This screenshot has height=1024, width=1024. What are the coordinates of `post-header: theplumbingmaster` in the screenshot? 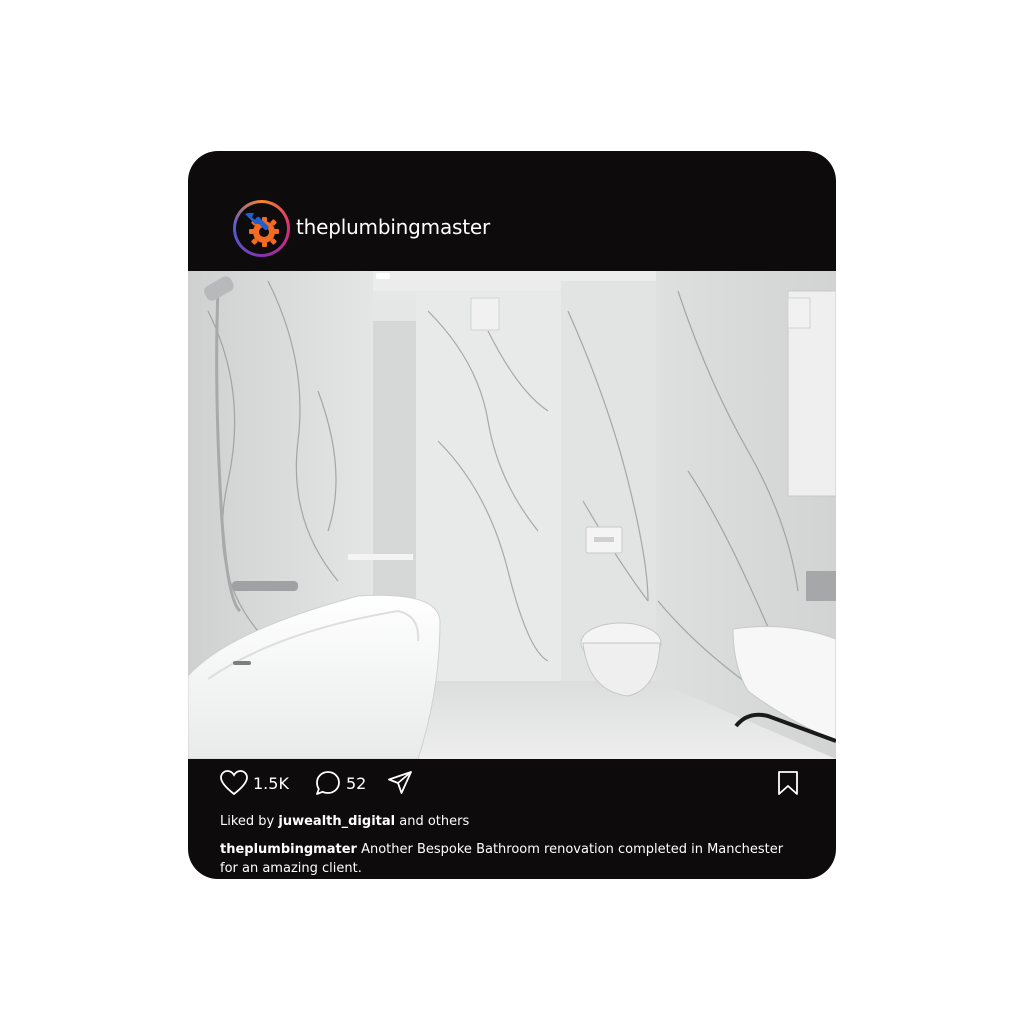 It's located at (512, 211).